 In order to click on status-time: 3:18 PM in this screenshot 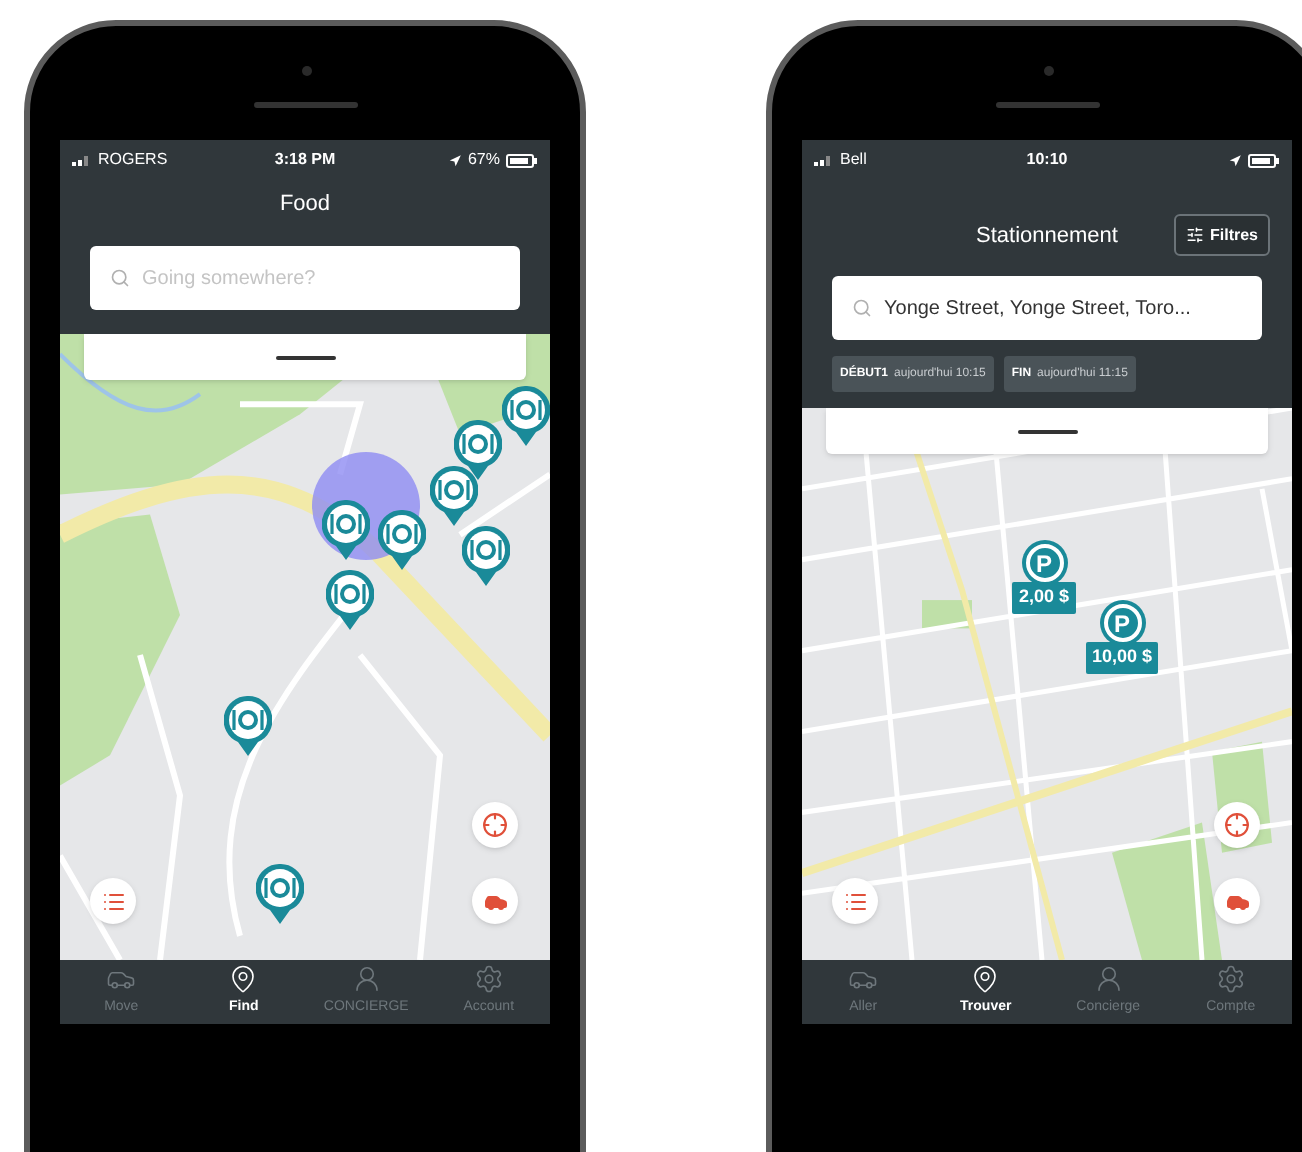, I will do `click(305, 160)`.